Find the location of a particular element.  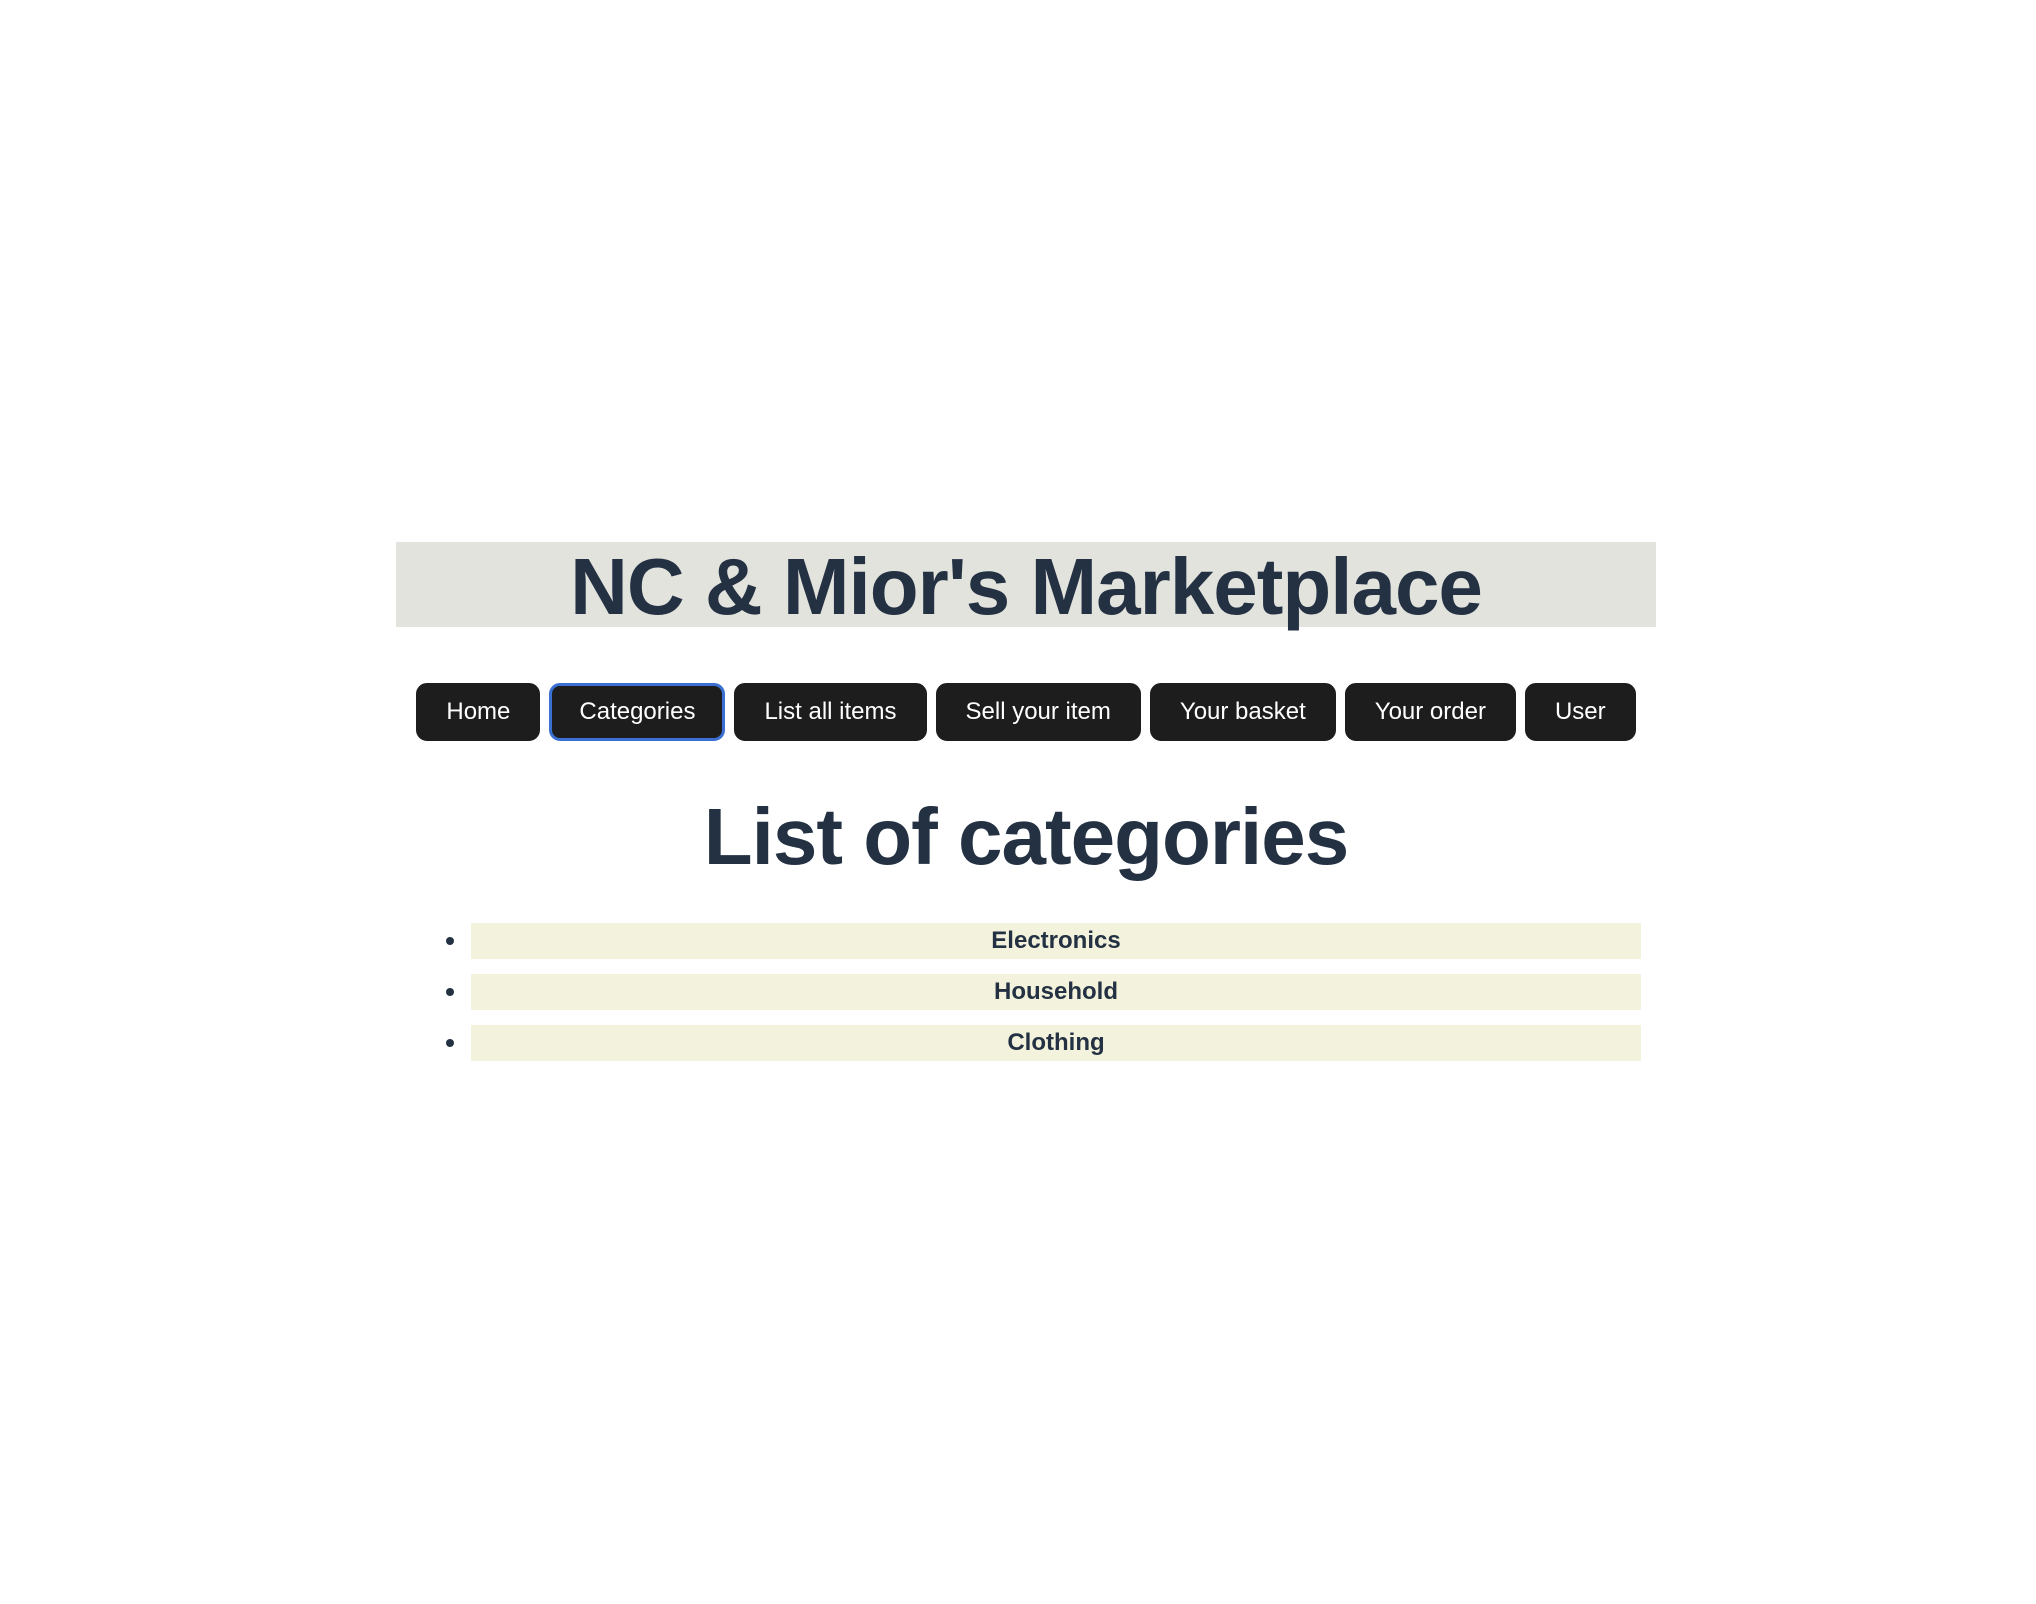

site-title: NC & Mior's Marketplace is located at coordinates (1026, 586).